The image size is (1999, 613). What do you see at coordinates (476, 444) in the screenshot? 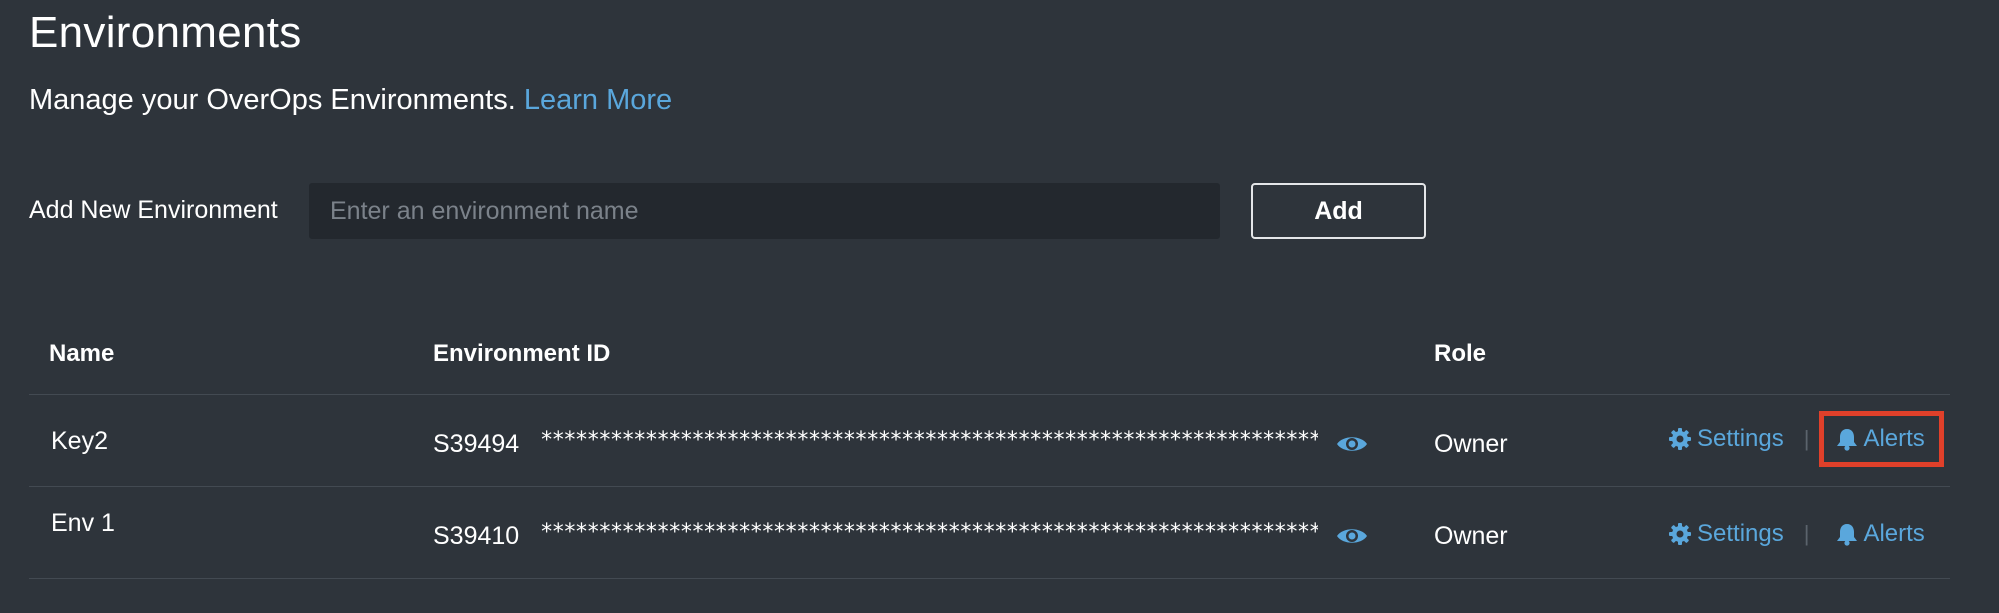
I see `env-id: S39494` at bounding box center [476, 444].